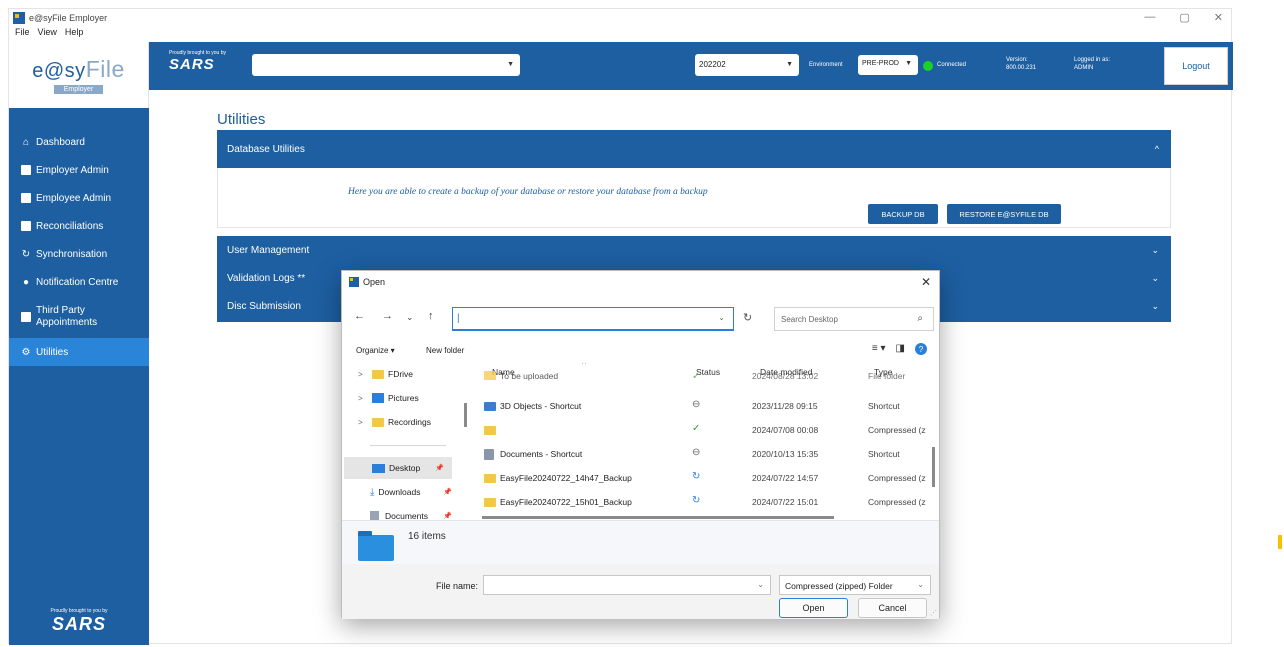 The image size is (1284, 647). Describe the element at coordinates (884, 406) in the screenshot. I see `file-type: Shortcut` at that location.